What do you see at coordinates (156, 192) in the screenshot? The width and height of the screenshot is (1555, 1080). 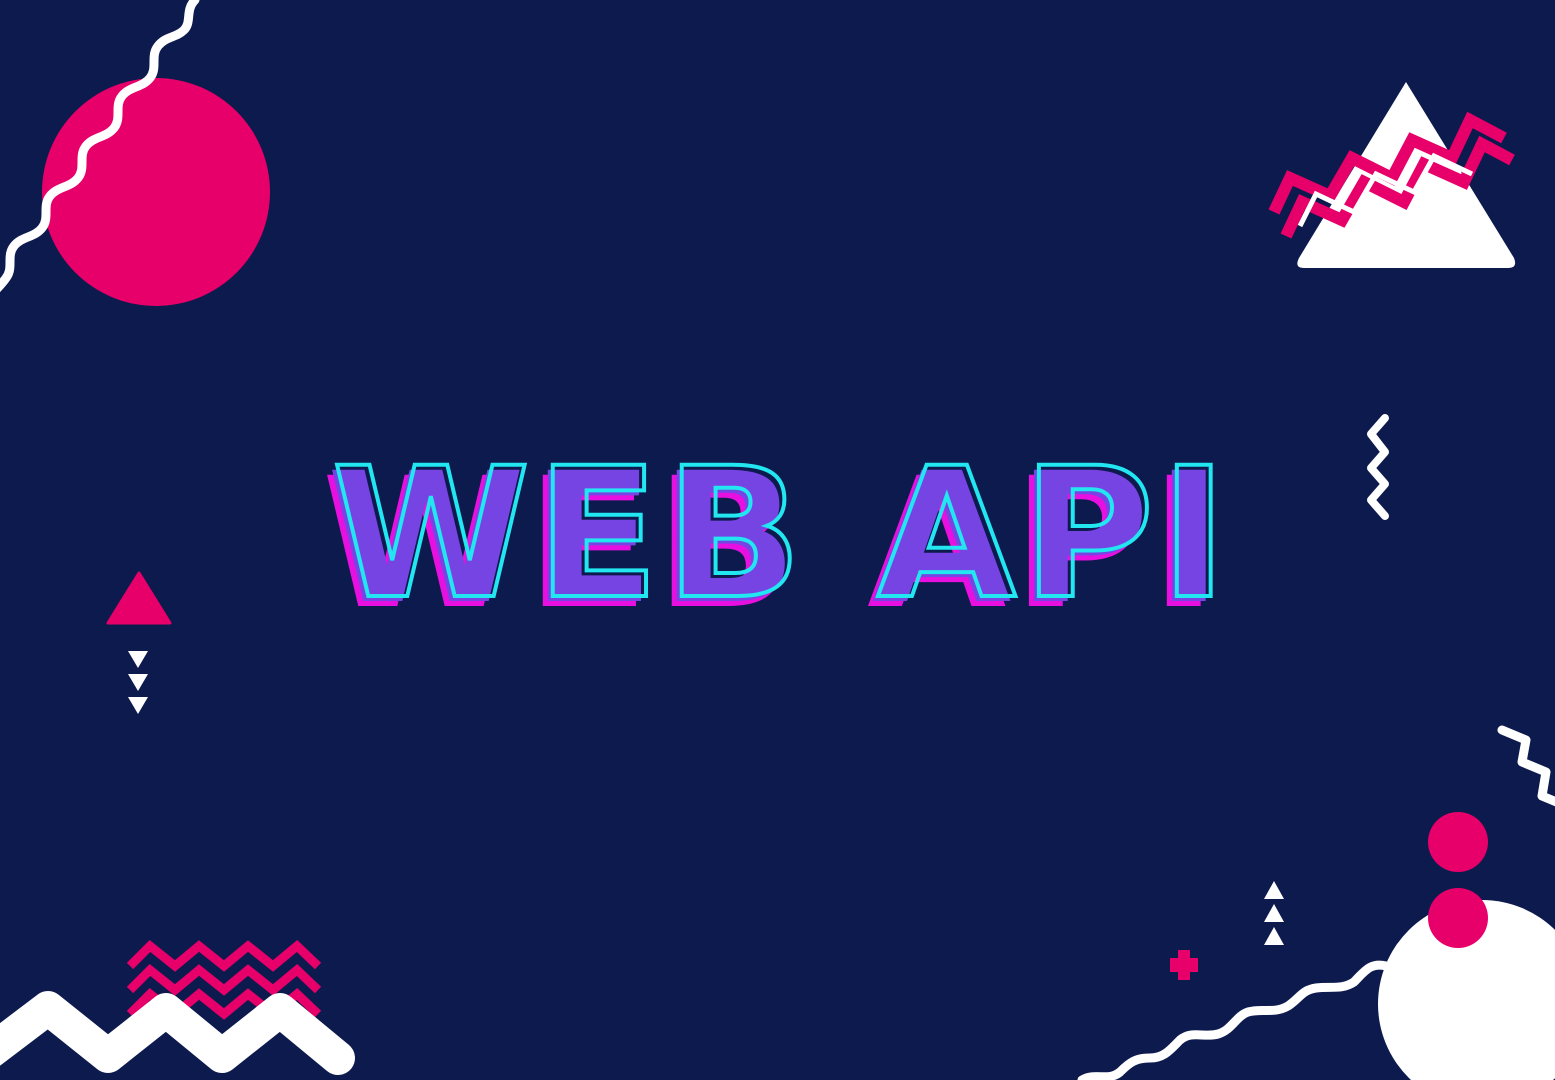 I see `pink-circle` at bounding box center [156, 192].